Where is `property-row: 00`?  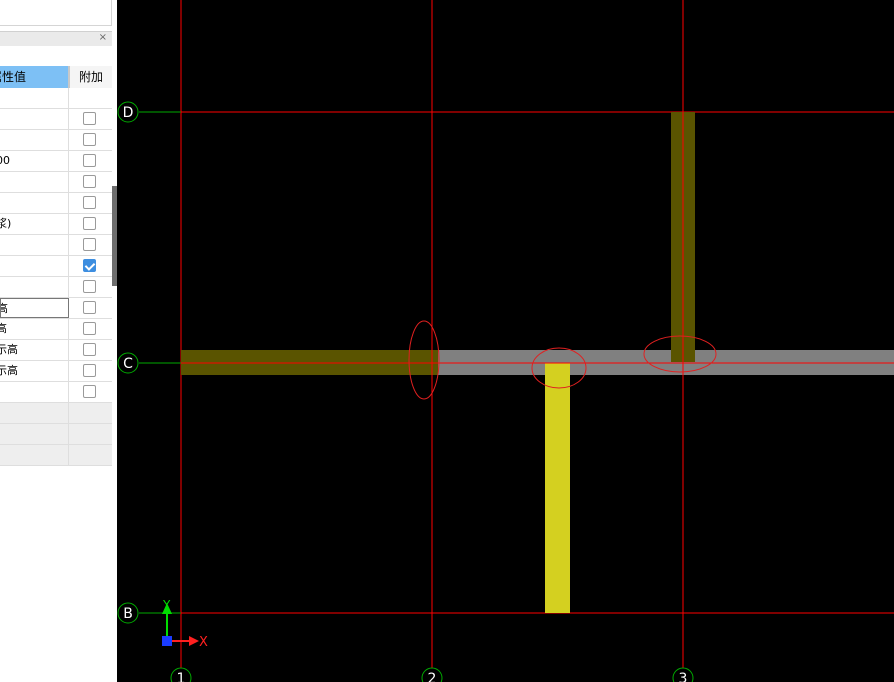 property-row: 00 is located at coordinates (56, 161).